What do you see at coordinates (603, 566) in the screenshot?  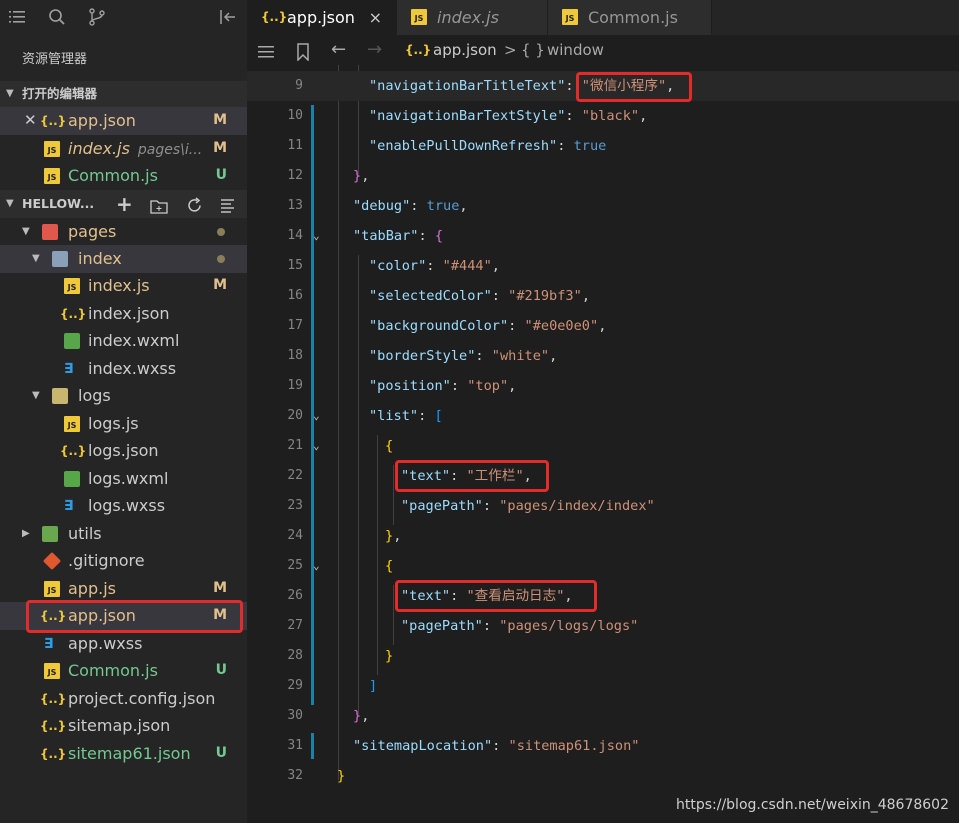 I see `code-line: 25 ⌄ {` at bounding box center [603, 566].